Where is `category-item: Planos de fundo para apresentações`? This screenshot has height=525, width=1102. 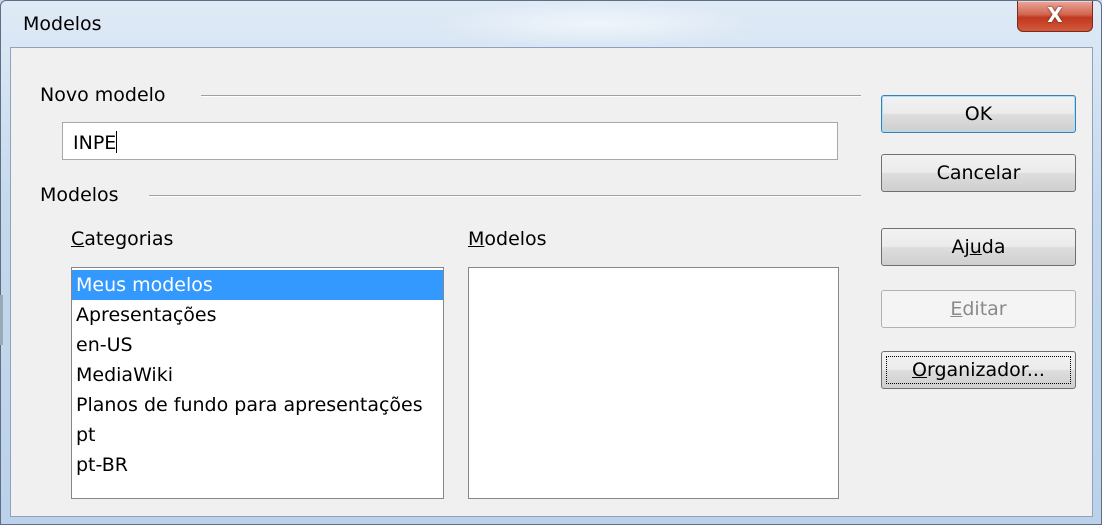 category-item: Planos de fundo para apresentações is located at coordinates (257, 405).